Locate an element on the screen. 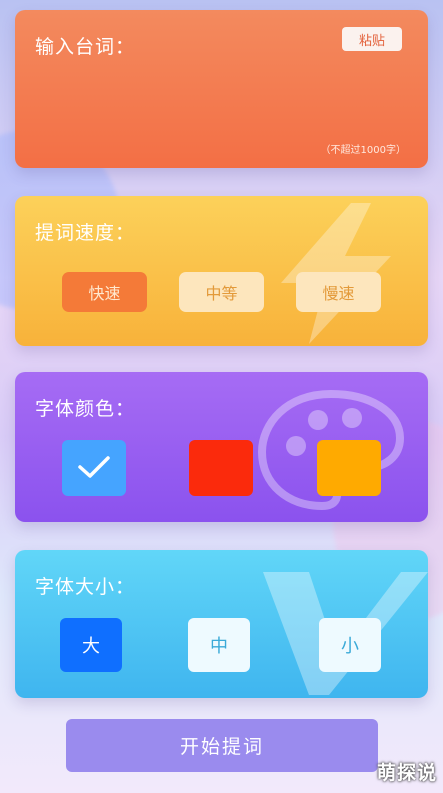 The height and width of the screenshot is (793, 443). color-swatch-orange is located at coordinates (349, 468).